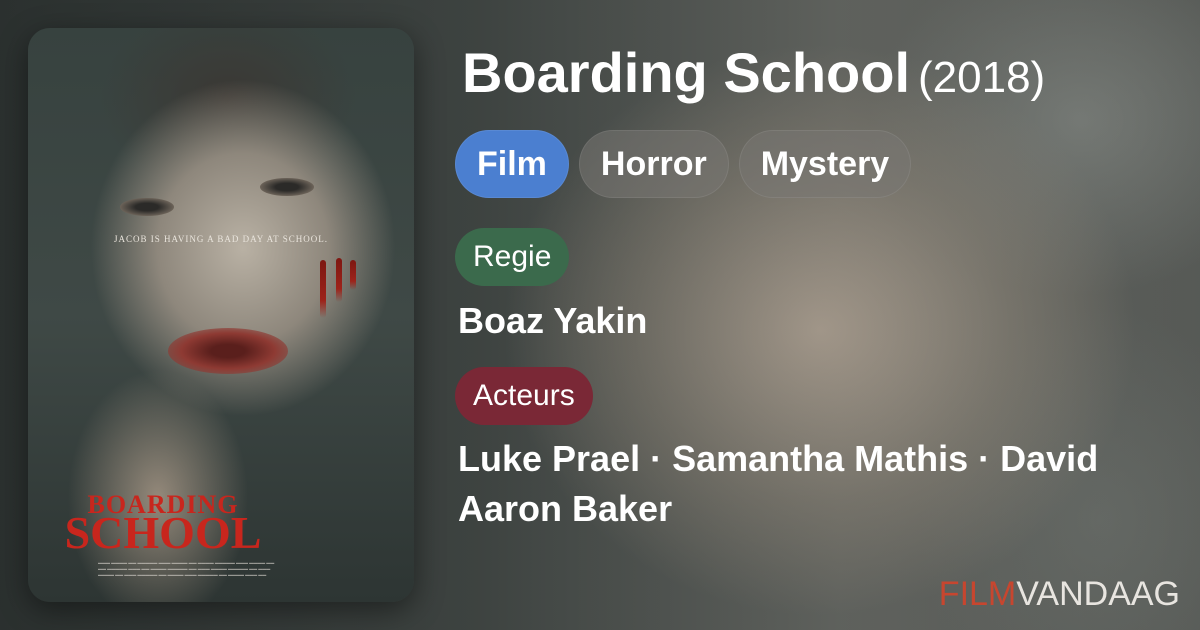 This screenshot has height=630, width=1200. I want to click on director-name: Boaz Yakin, so click(552, 321).